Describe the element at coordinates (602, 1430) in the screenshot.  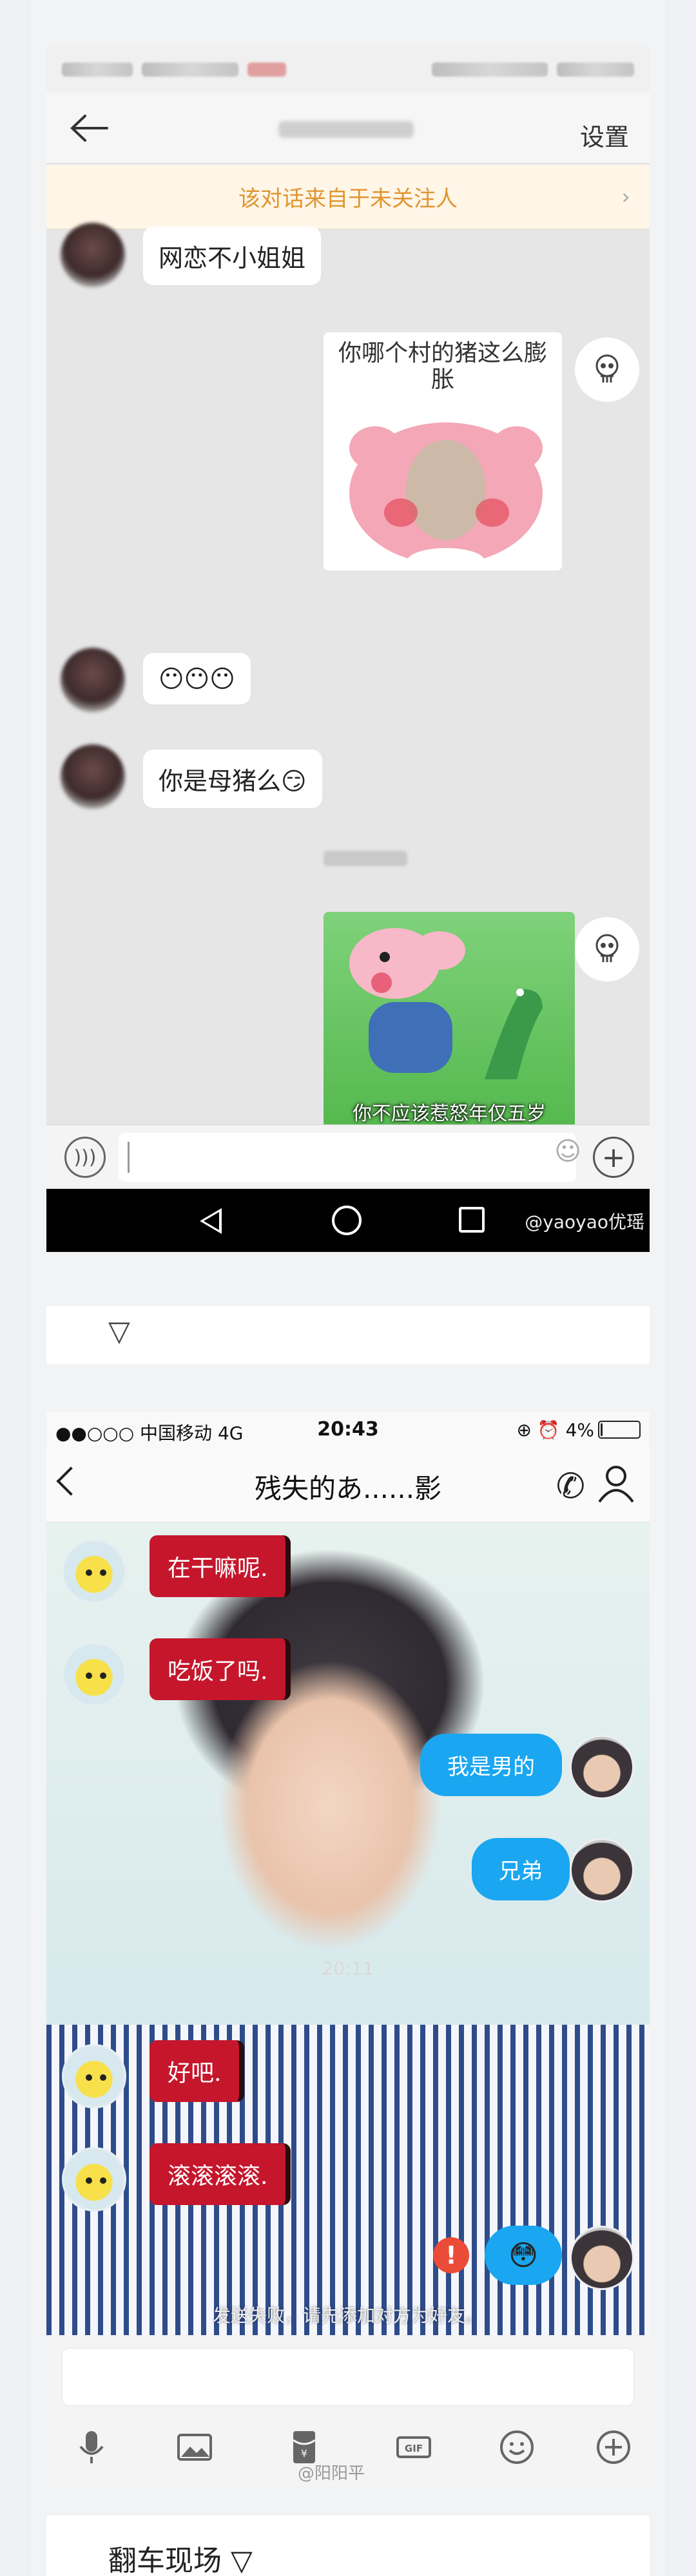
I see `battery-fill` at that location.